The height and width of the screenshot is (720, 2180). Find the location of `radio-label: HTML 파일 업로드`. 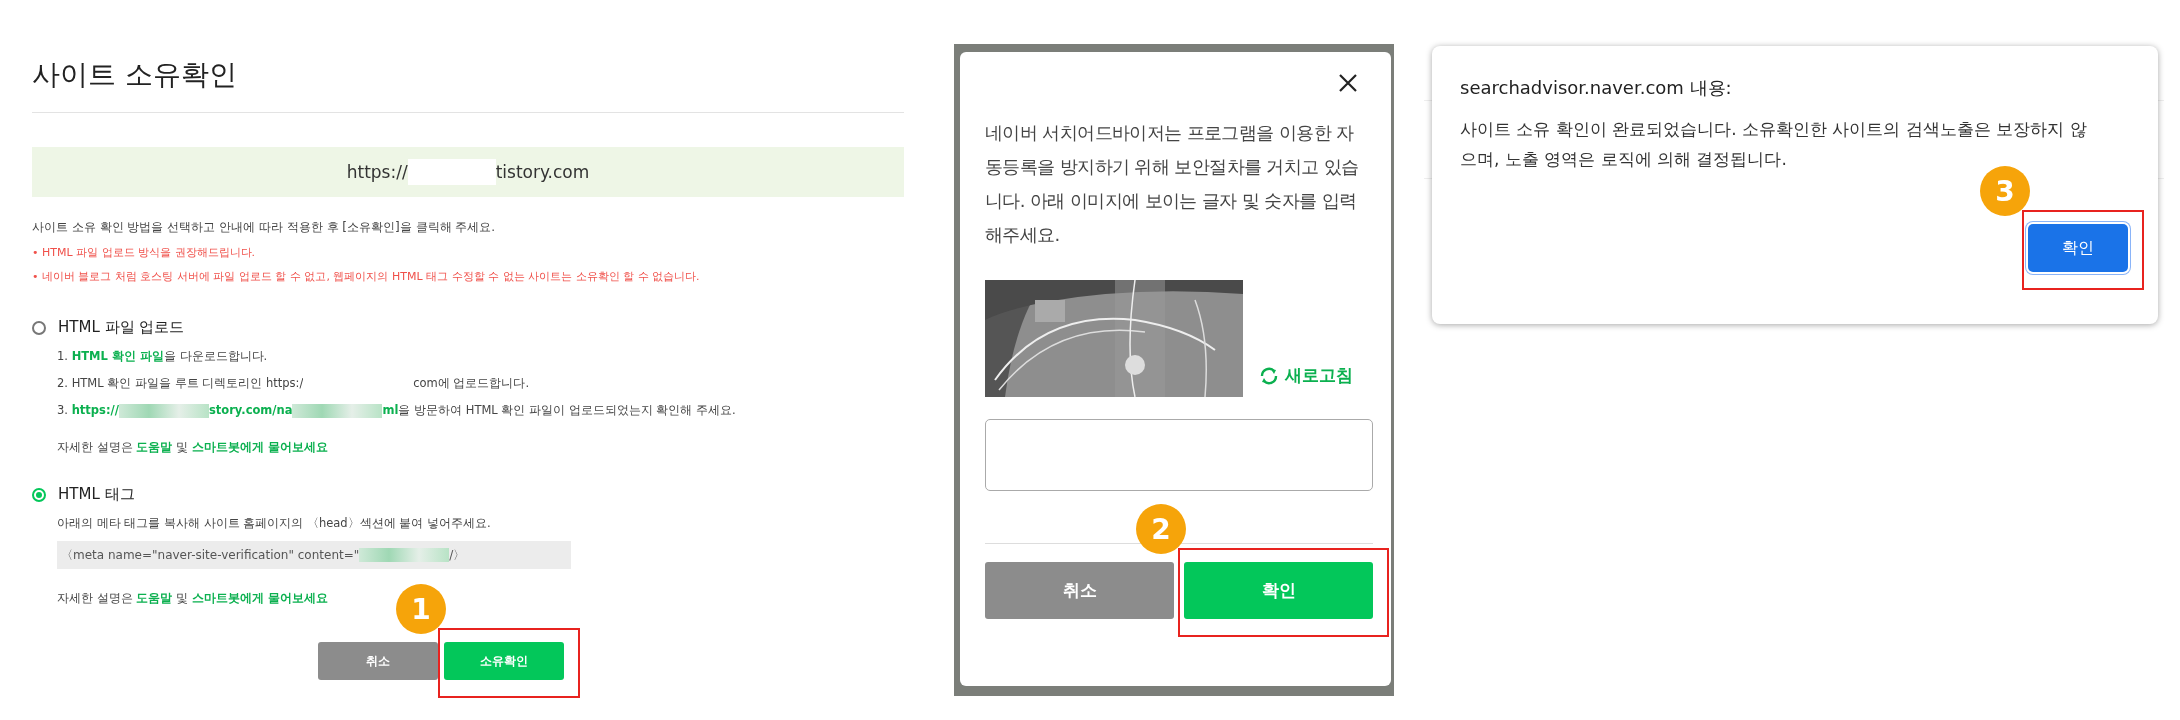

radio-label: HTML 파일 업로드 is located at coordinates (121, 327).